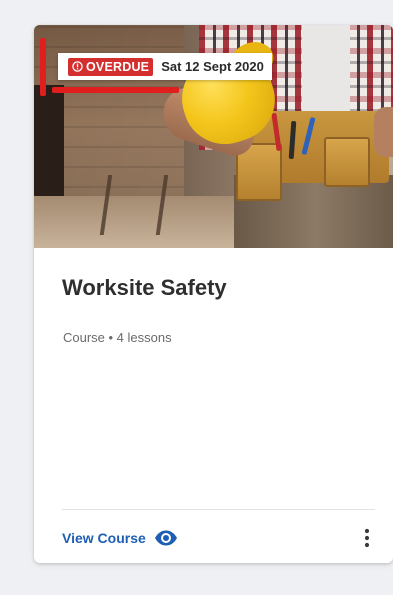 This screenshot has height=595, width=393. I want to click on eye-icon, so click(165, 538).